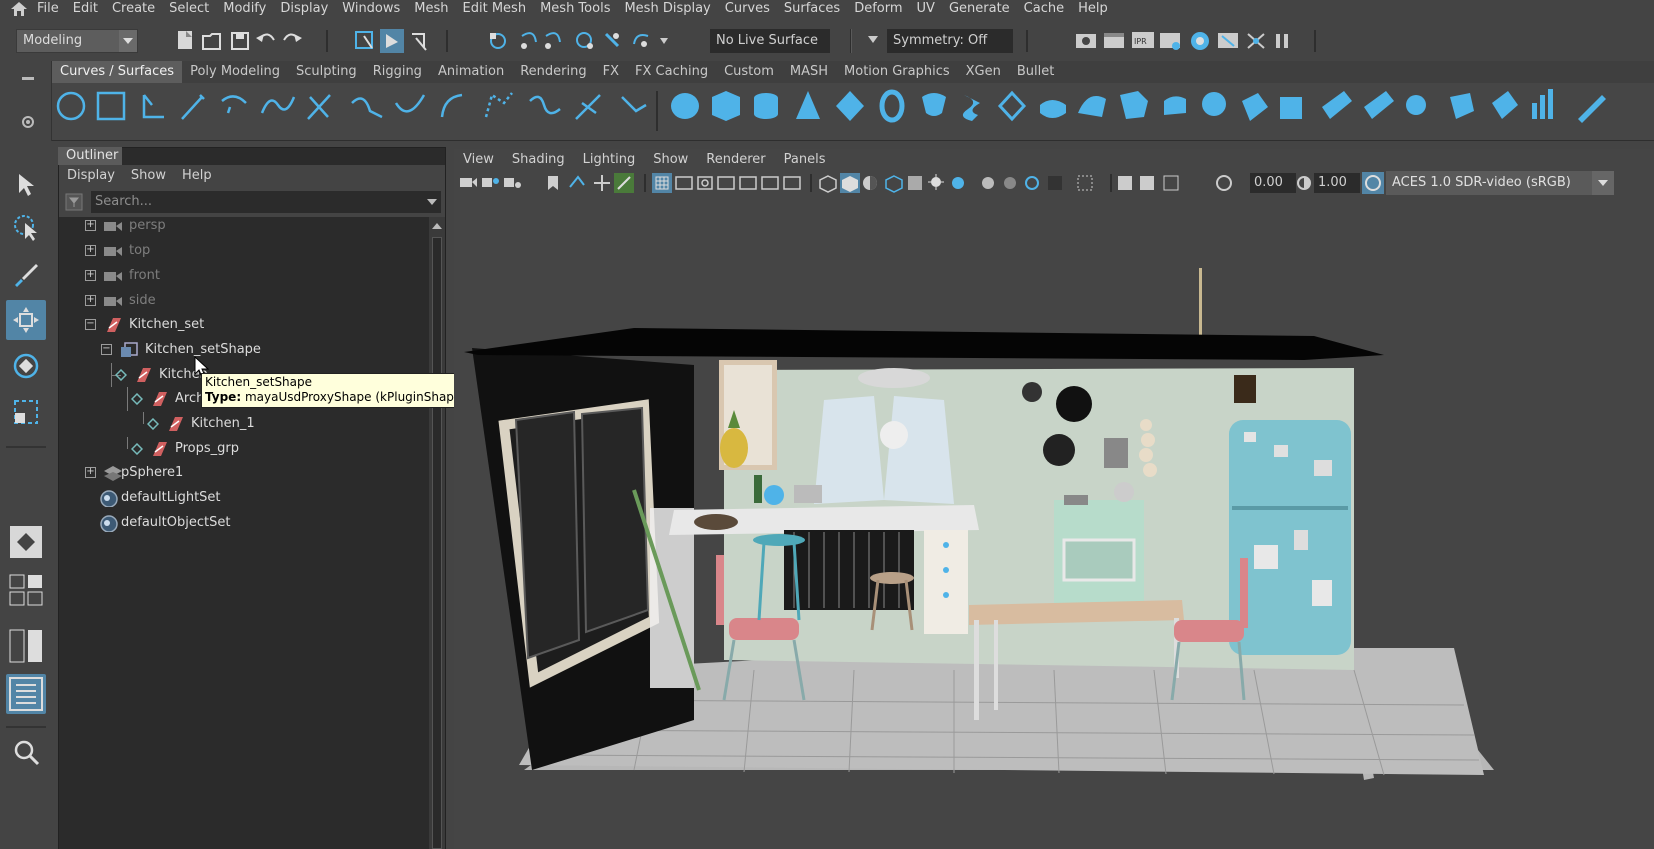 This screenshot has width=1654, height=849. What do you see at coordinates (244, 325) in the screenshot?
I see `tree-row-kitchen-set: − Kitchen_set` at bounding box center [244, 325].